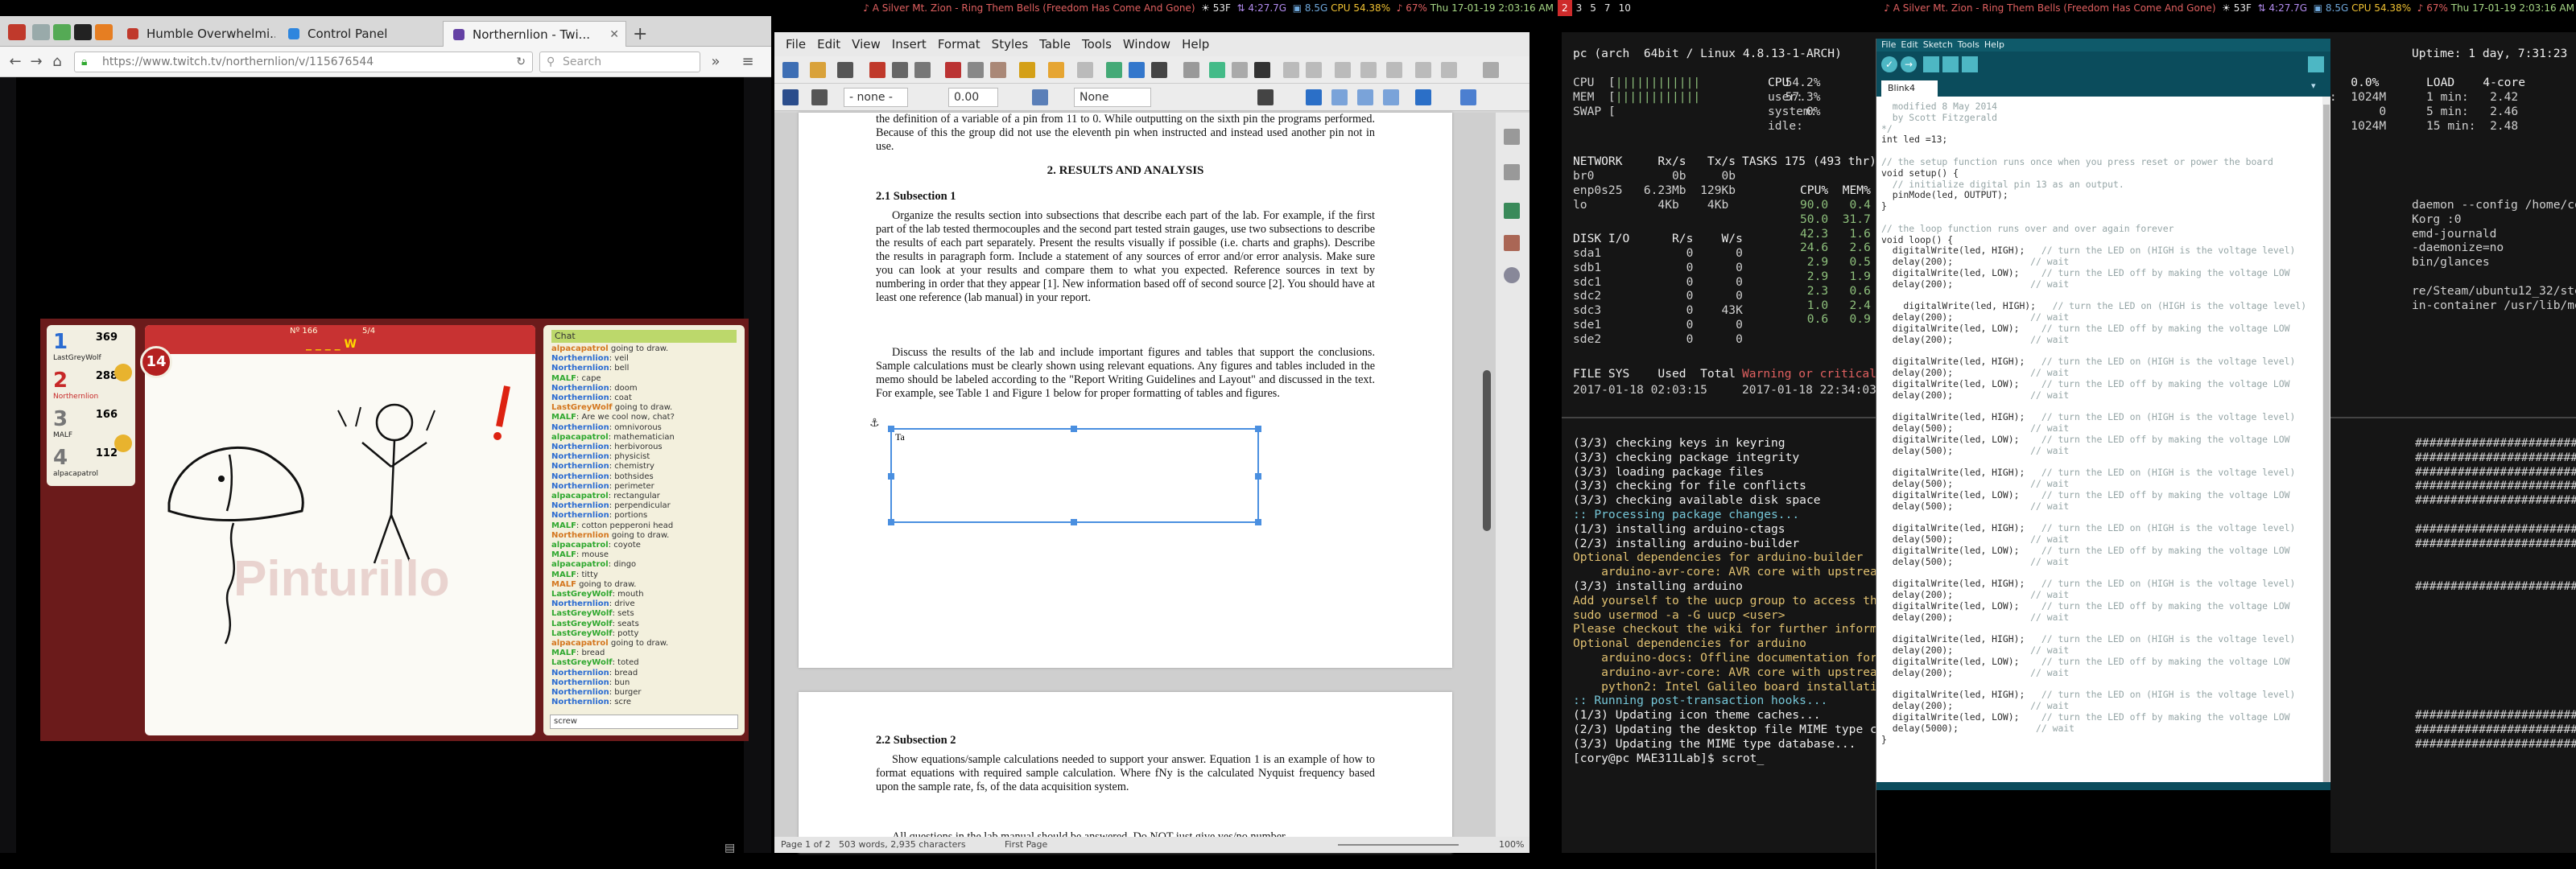 This screenshot has height=869, width=2576. What do you see at coordinates (1159, 70) in the screenshot?
I see `formatting-marks-icon` at bounding box center [1159, 70].